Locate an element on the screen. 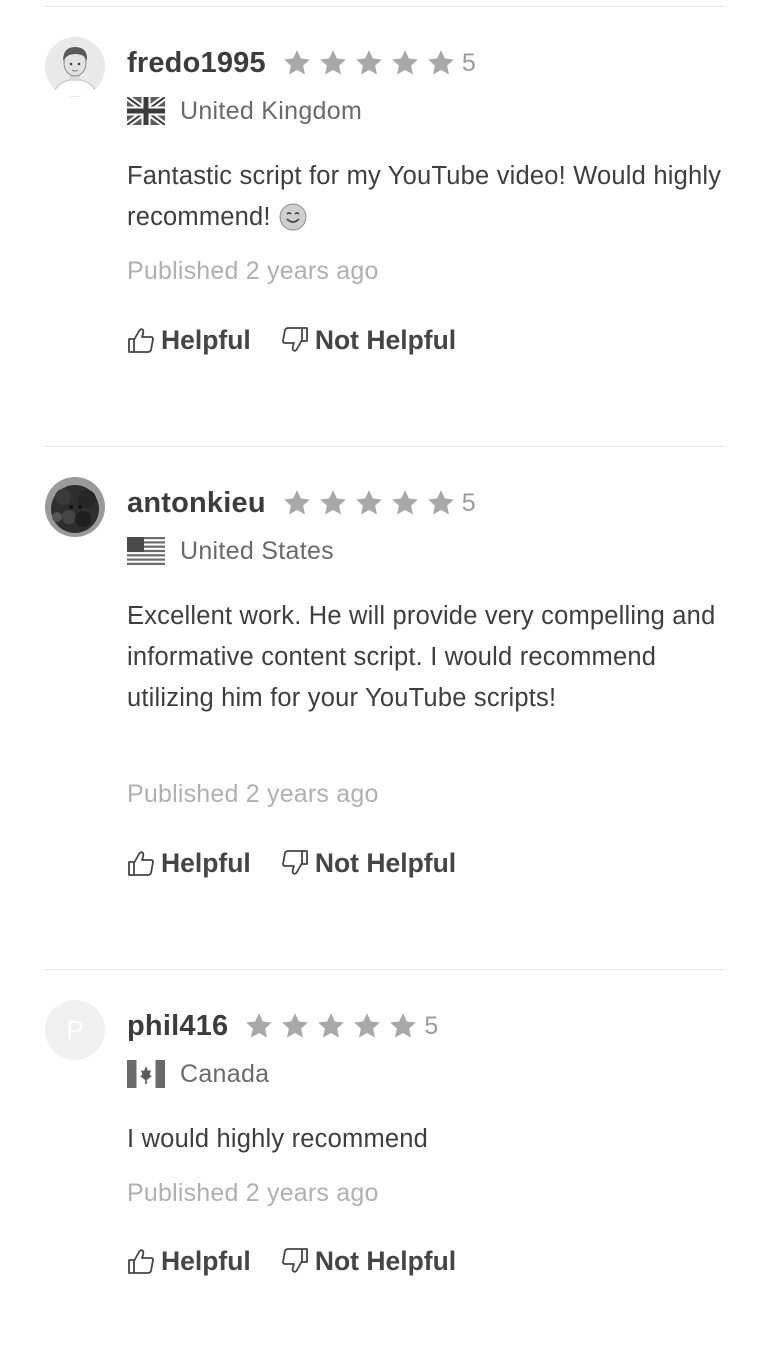  canada-flag-icon is located at coordinates (146, 1074).